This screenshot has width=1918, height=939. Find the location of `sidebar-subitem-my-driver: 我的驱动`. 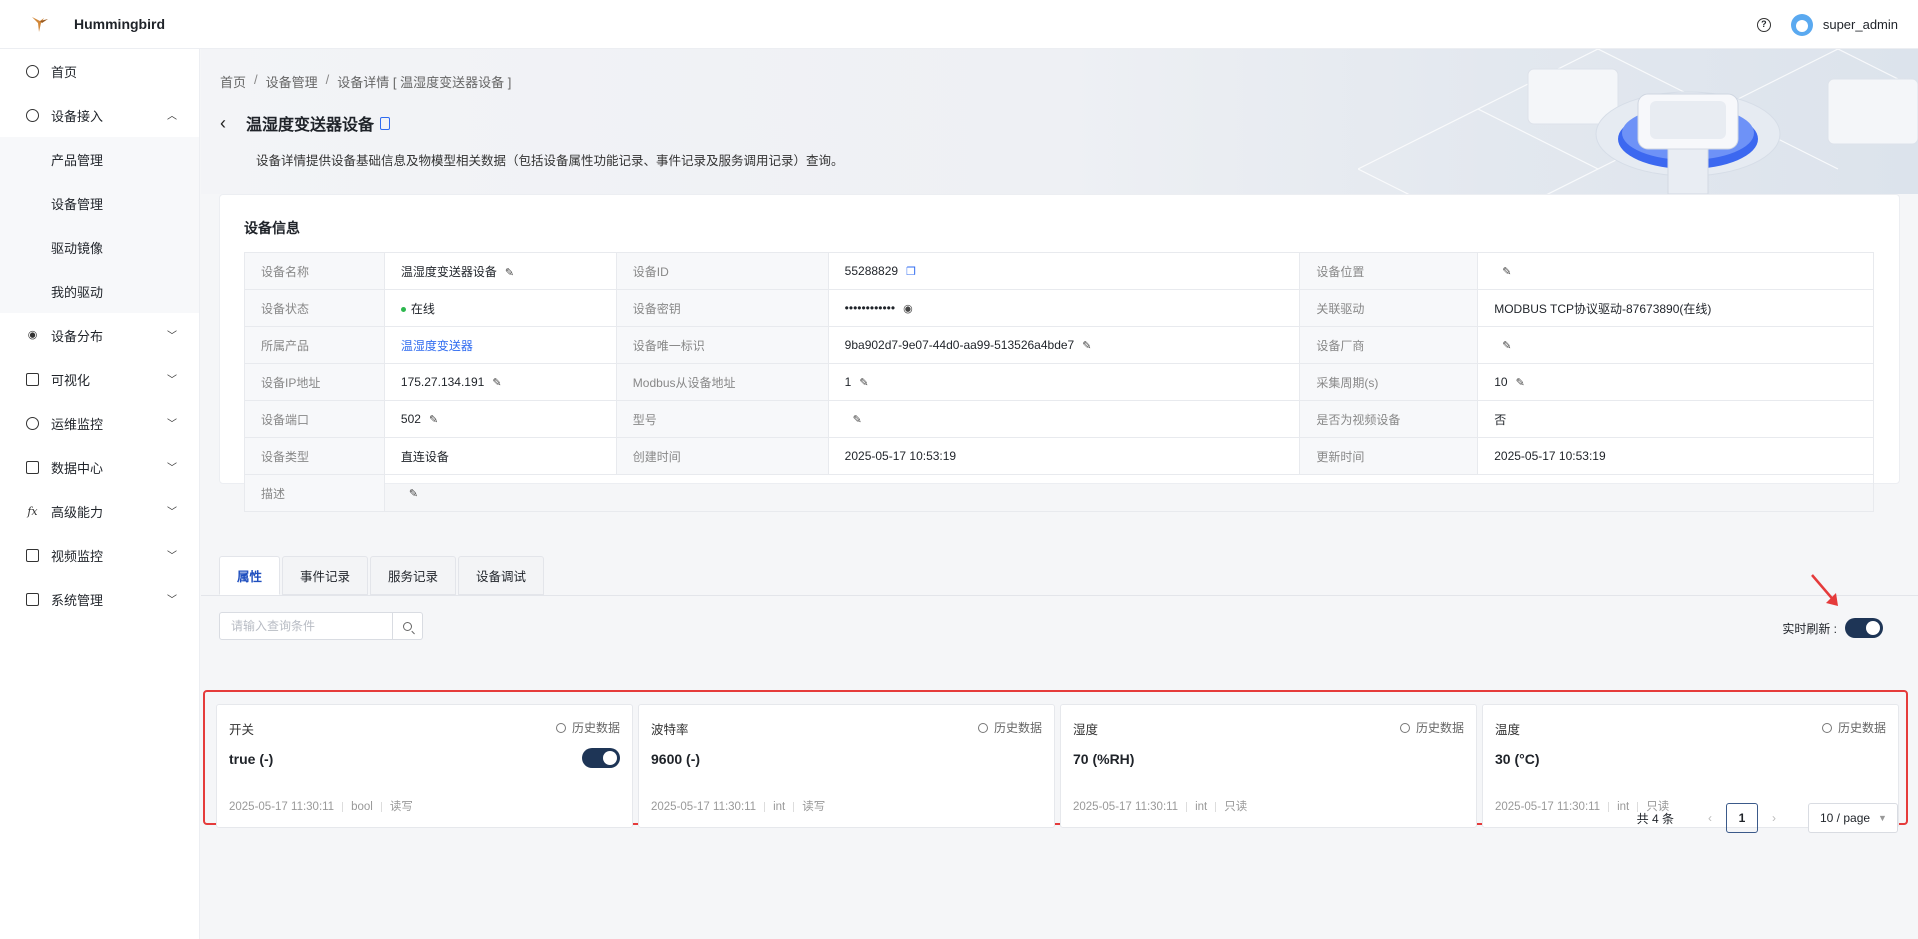

sidebar-subitem-my-driver: 我的驱动 is located at coordinates (99, 291).